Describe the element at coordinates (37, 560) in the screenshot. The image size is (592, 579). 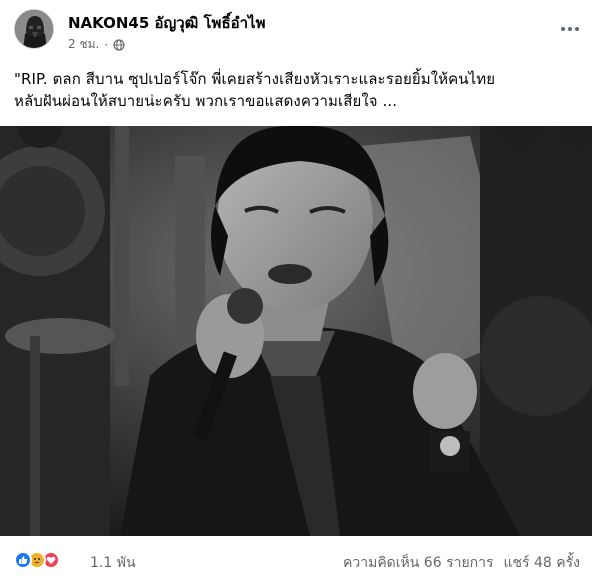
I see `reactions-summary` at that location.